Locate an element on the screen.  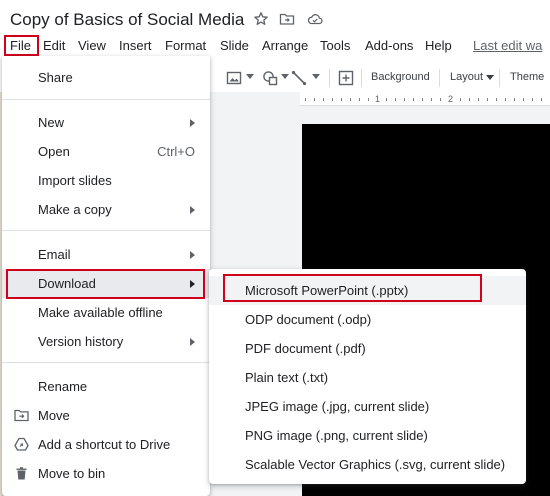
file-menu-add-shortcut-label: Add a shortcut to Drive is located at coordinates (104, 444).